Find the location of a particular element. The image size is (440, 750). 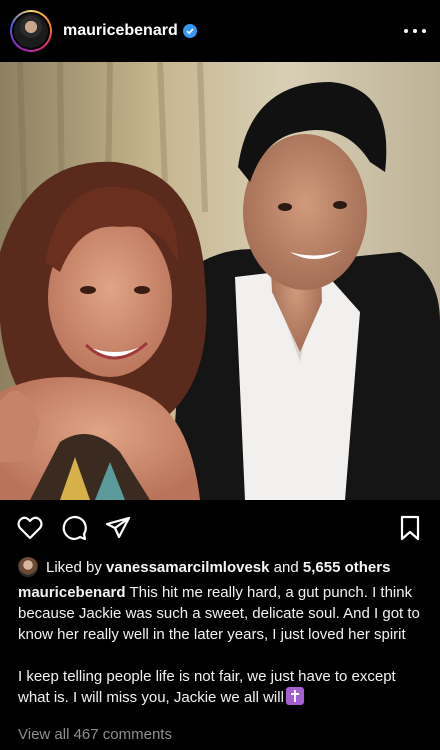

comment-icon is located at coordinates (74, 528).